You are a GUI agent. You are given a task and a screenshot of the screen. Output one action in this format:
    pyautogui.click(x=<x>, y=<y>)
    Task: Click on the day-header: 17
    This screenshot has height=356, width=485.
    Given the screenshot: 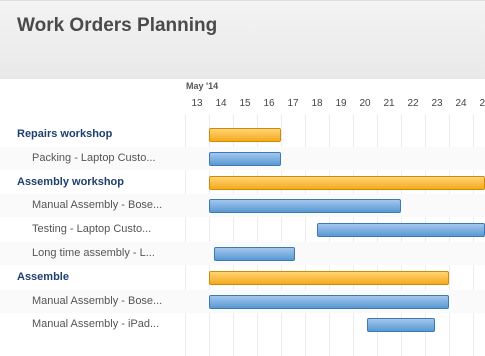 What is the action you would take?
    pyautogui.click(x=293, y=103)
    